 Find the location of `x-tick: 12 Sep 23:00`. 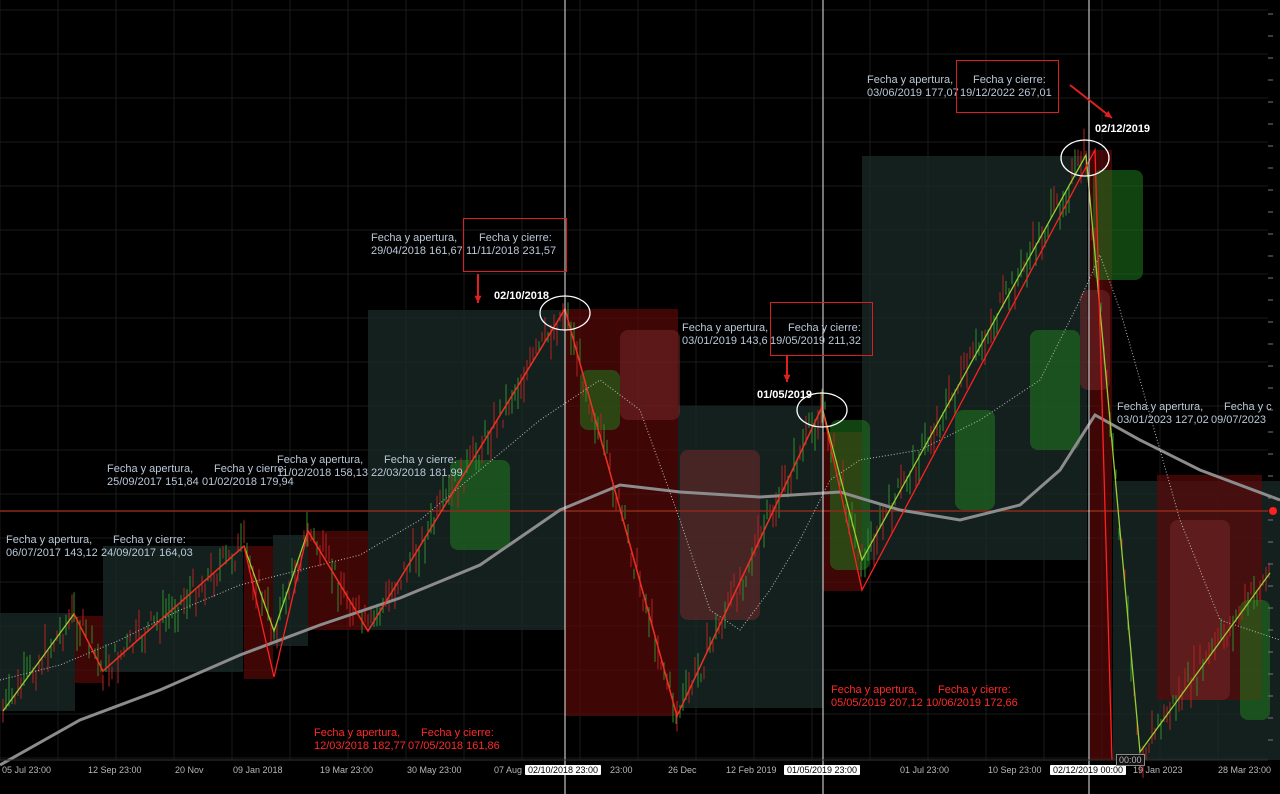

x-tick: 12 Sep 23:00 is located at coordinates (115, 770).